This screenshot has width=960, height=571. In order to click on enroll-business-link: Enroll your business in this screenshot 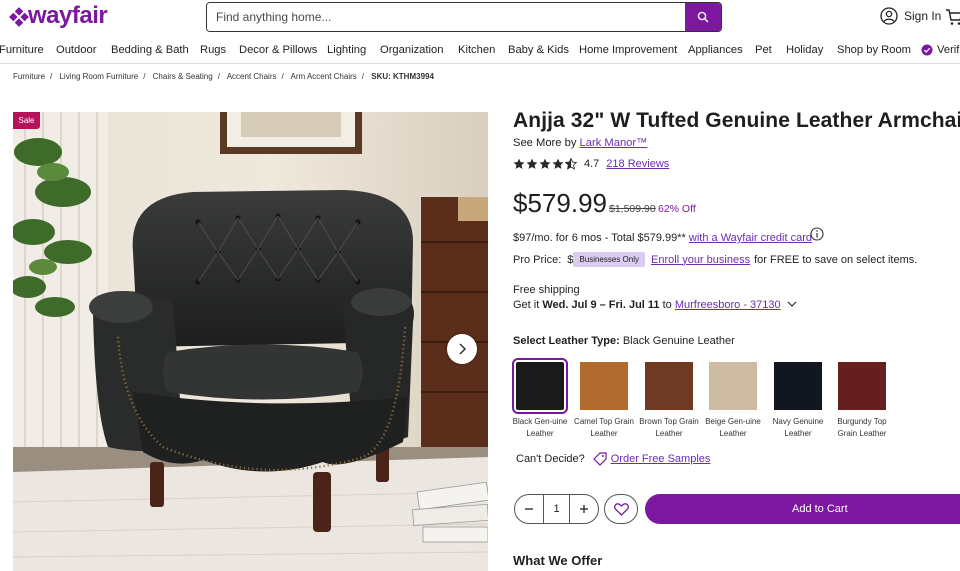, I will do `click(700, 260)`.